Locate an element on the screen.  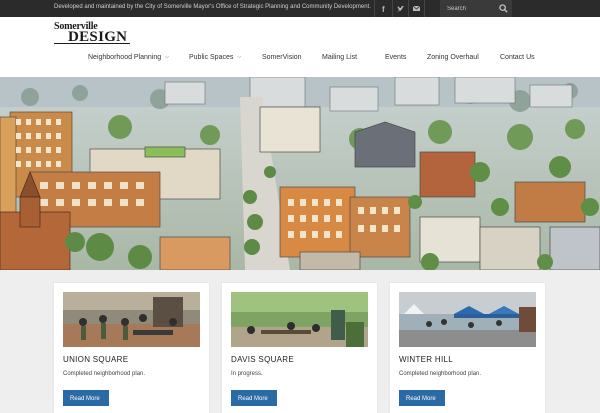
card-title: WINTER HILL is located at coordinates (426, 359).